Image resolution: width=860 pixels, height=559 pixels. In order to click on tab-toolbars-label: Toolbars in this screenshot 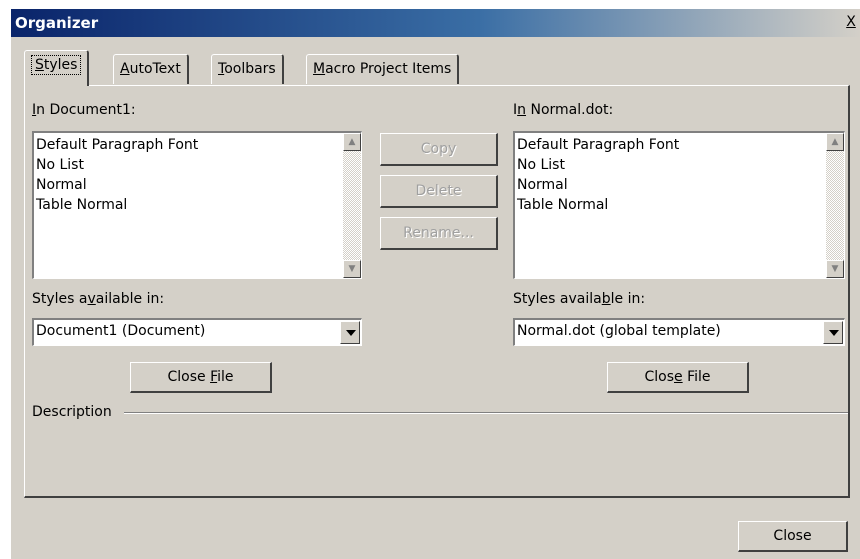, I will do `click(247, 69)`.